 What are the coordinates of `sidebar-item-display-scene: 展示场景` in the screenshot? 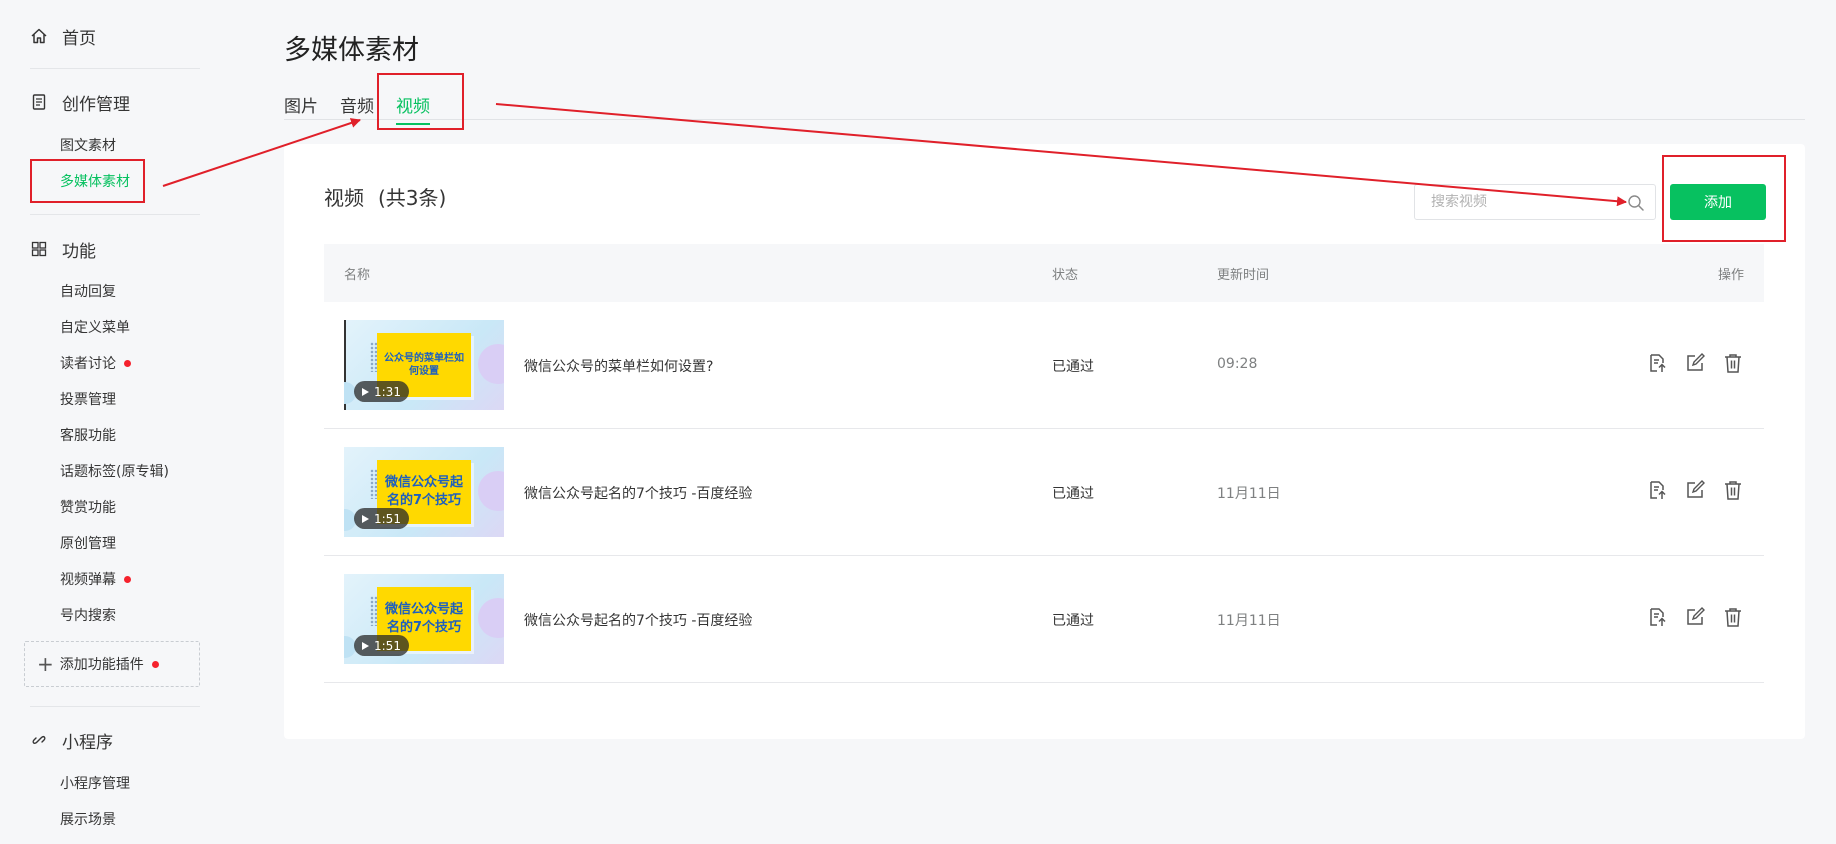 It's located at (88, 819).